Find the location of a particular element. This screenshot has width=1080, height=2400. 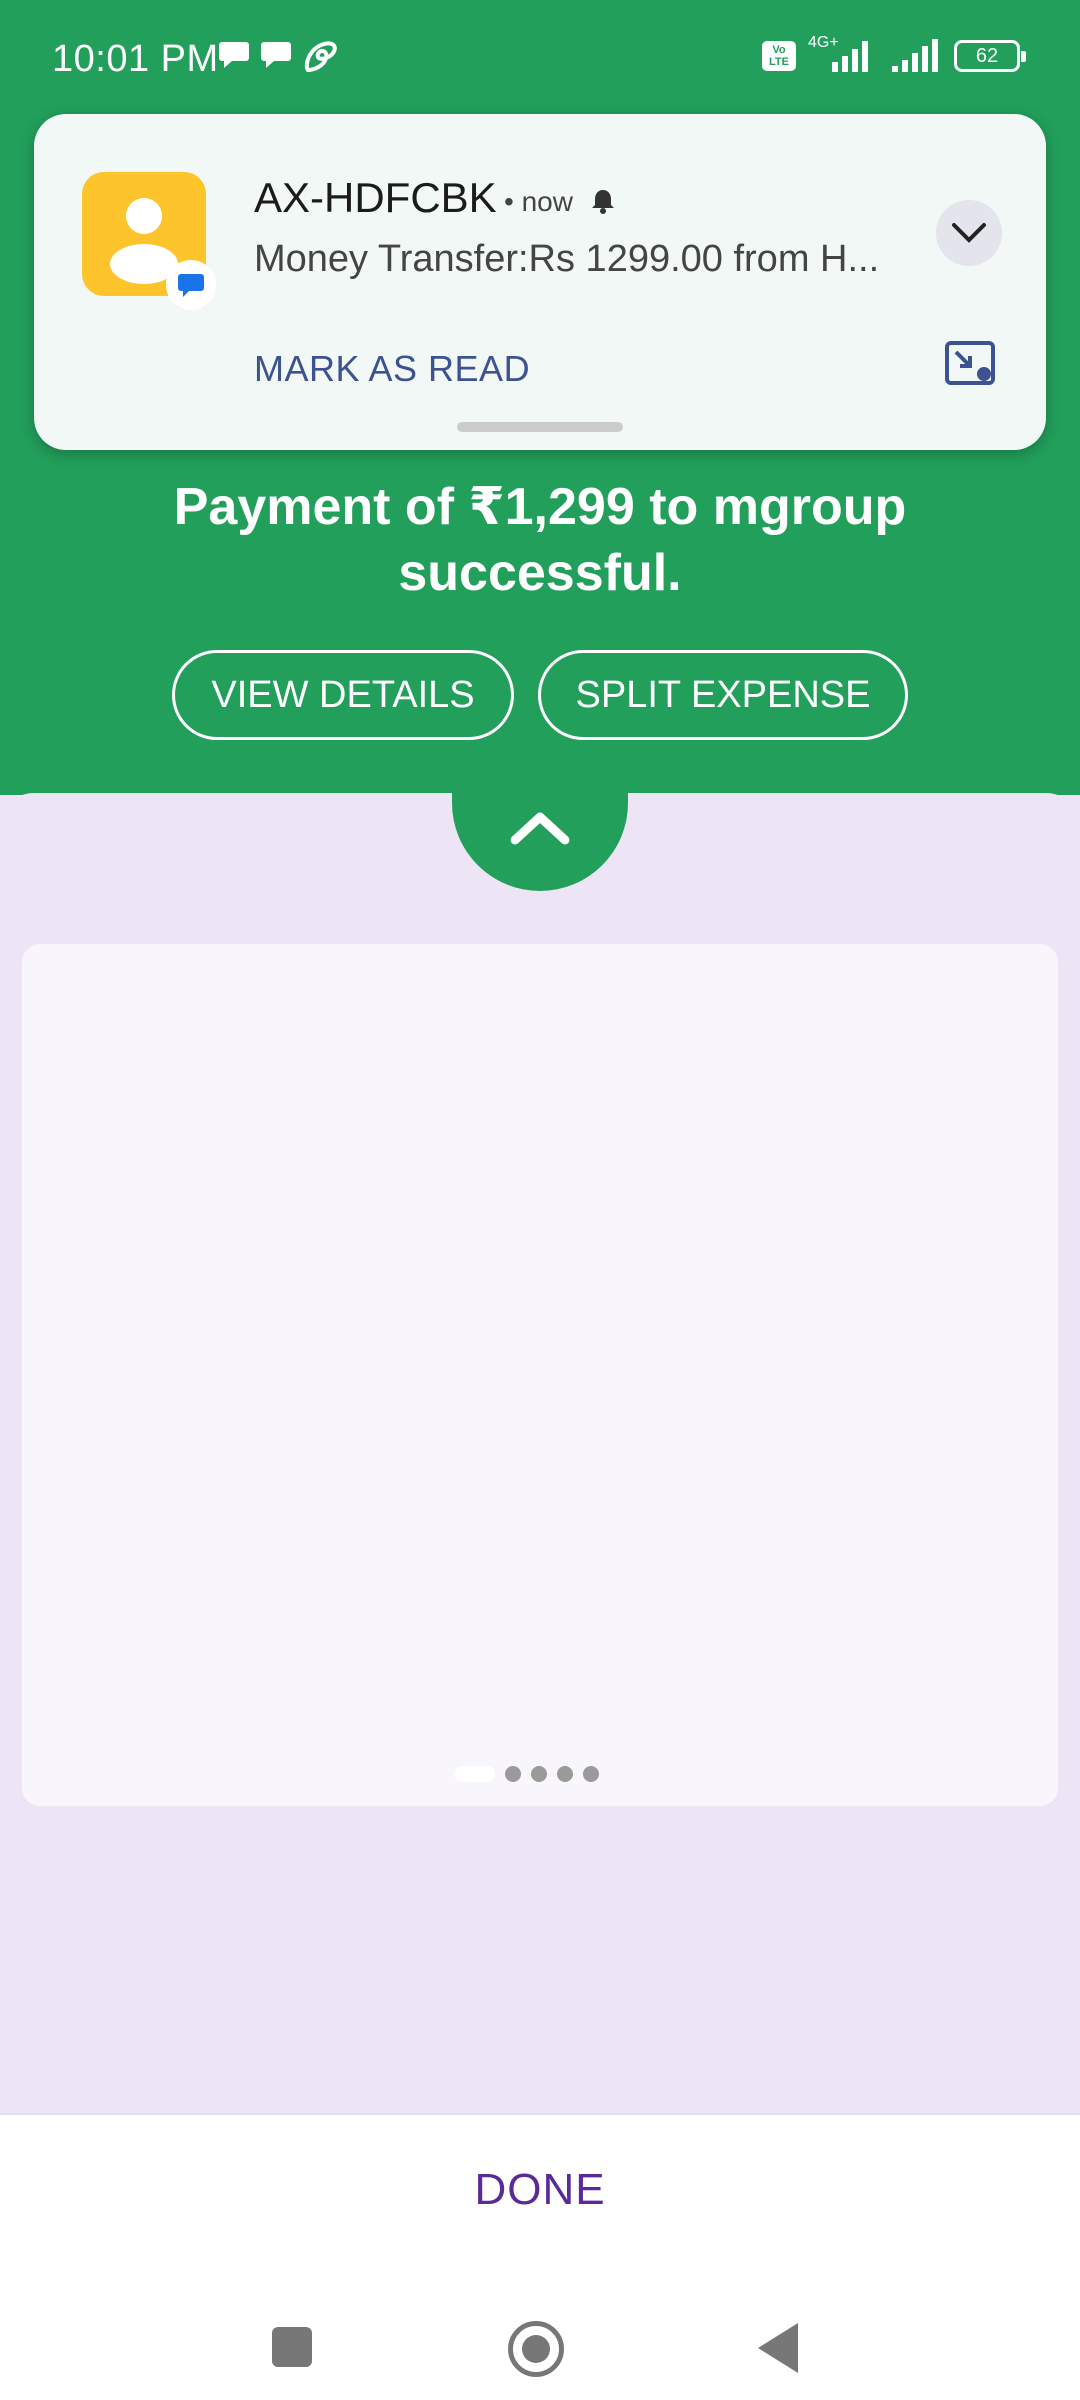

chevron-up-icon is located at coordinates (540, 828).